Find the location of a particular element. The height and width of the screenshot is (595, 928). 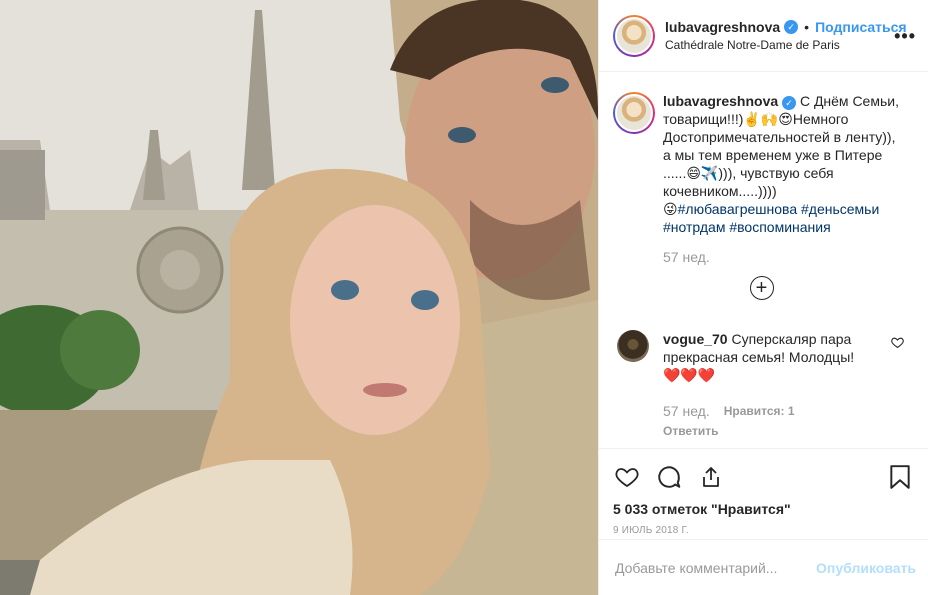

comment-timestamp: 57 нед. is located at coordinates (686, 411).